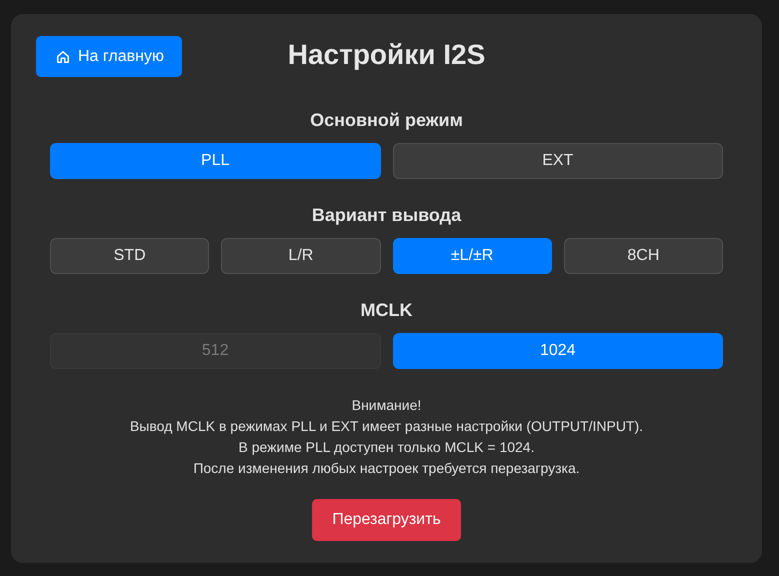 The image size is (779, 576). What do you see at coordinates (386, 468) in the screenshot?
I see `notice-text: После изменения любых настроек требуется перезагрузка.` at bounding box center [386, 468].